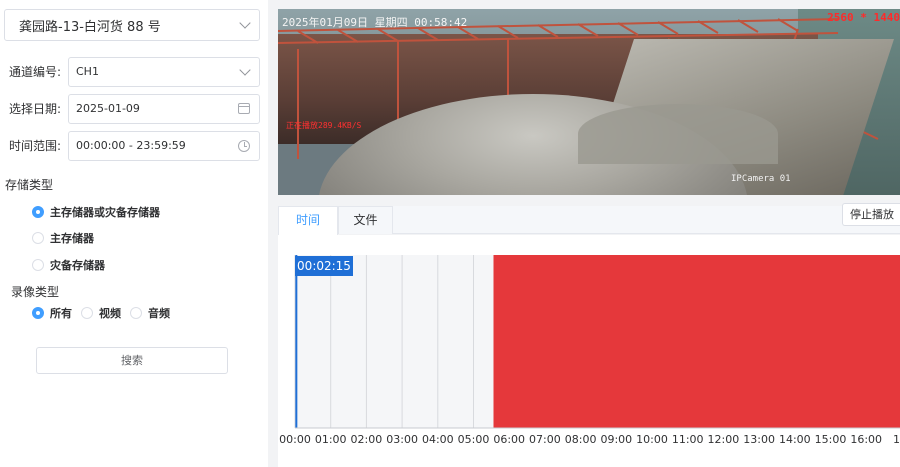 Image resolution: width=900 pixels, height=467 pixels. I want to click on timeline-tick-label: 00:00, so click(295, 439).